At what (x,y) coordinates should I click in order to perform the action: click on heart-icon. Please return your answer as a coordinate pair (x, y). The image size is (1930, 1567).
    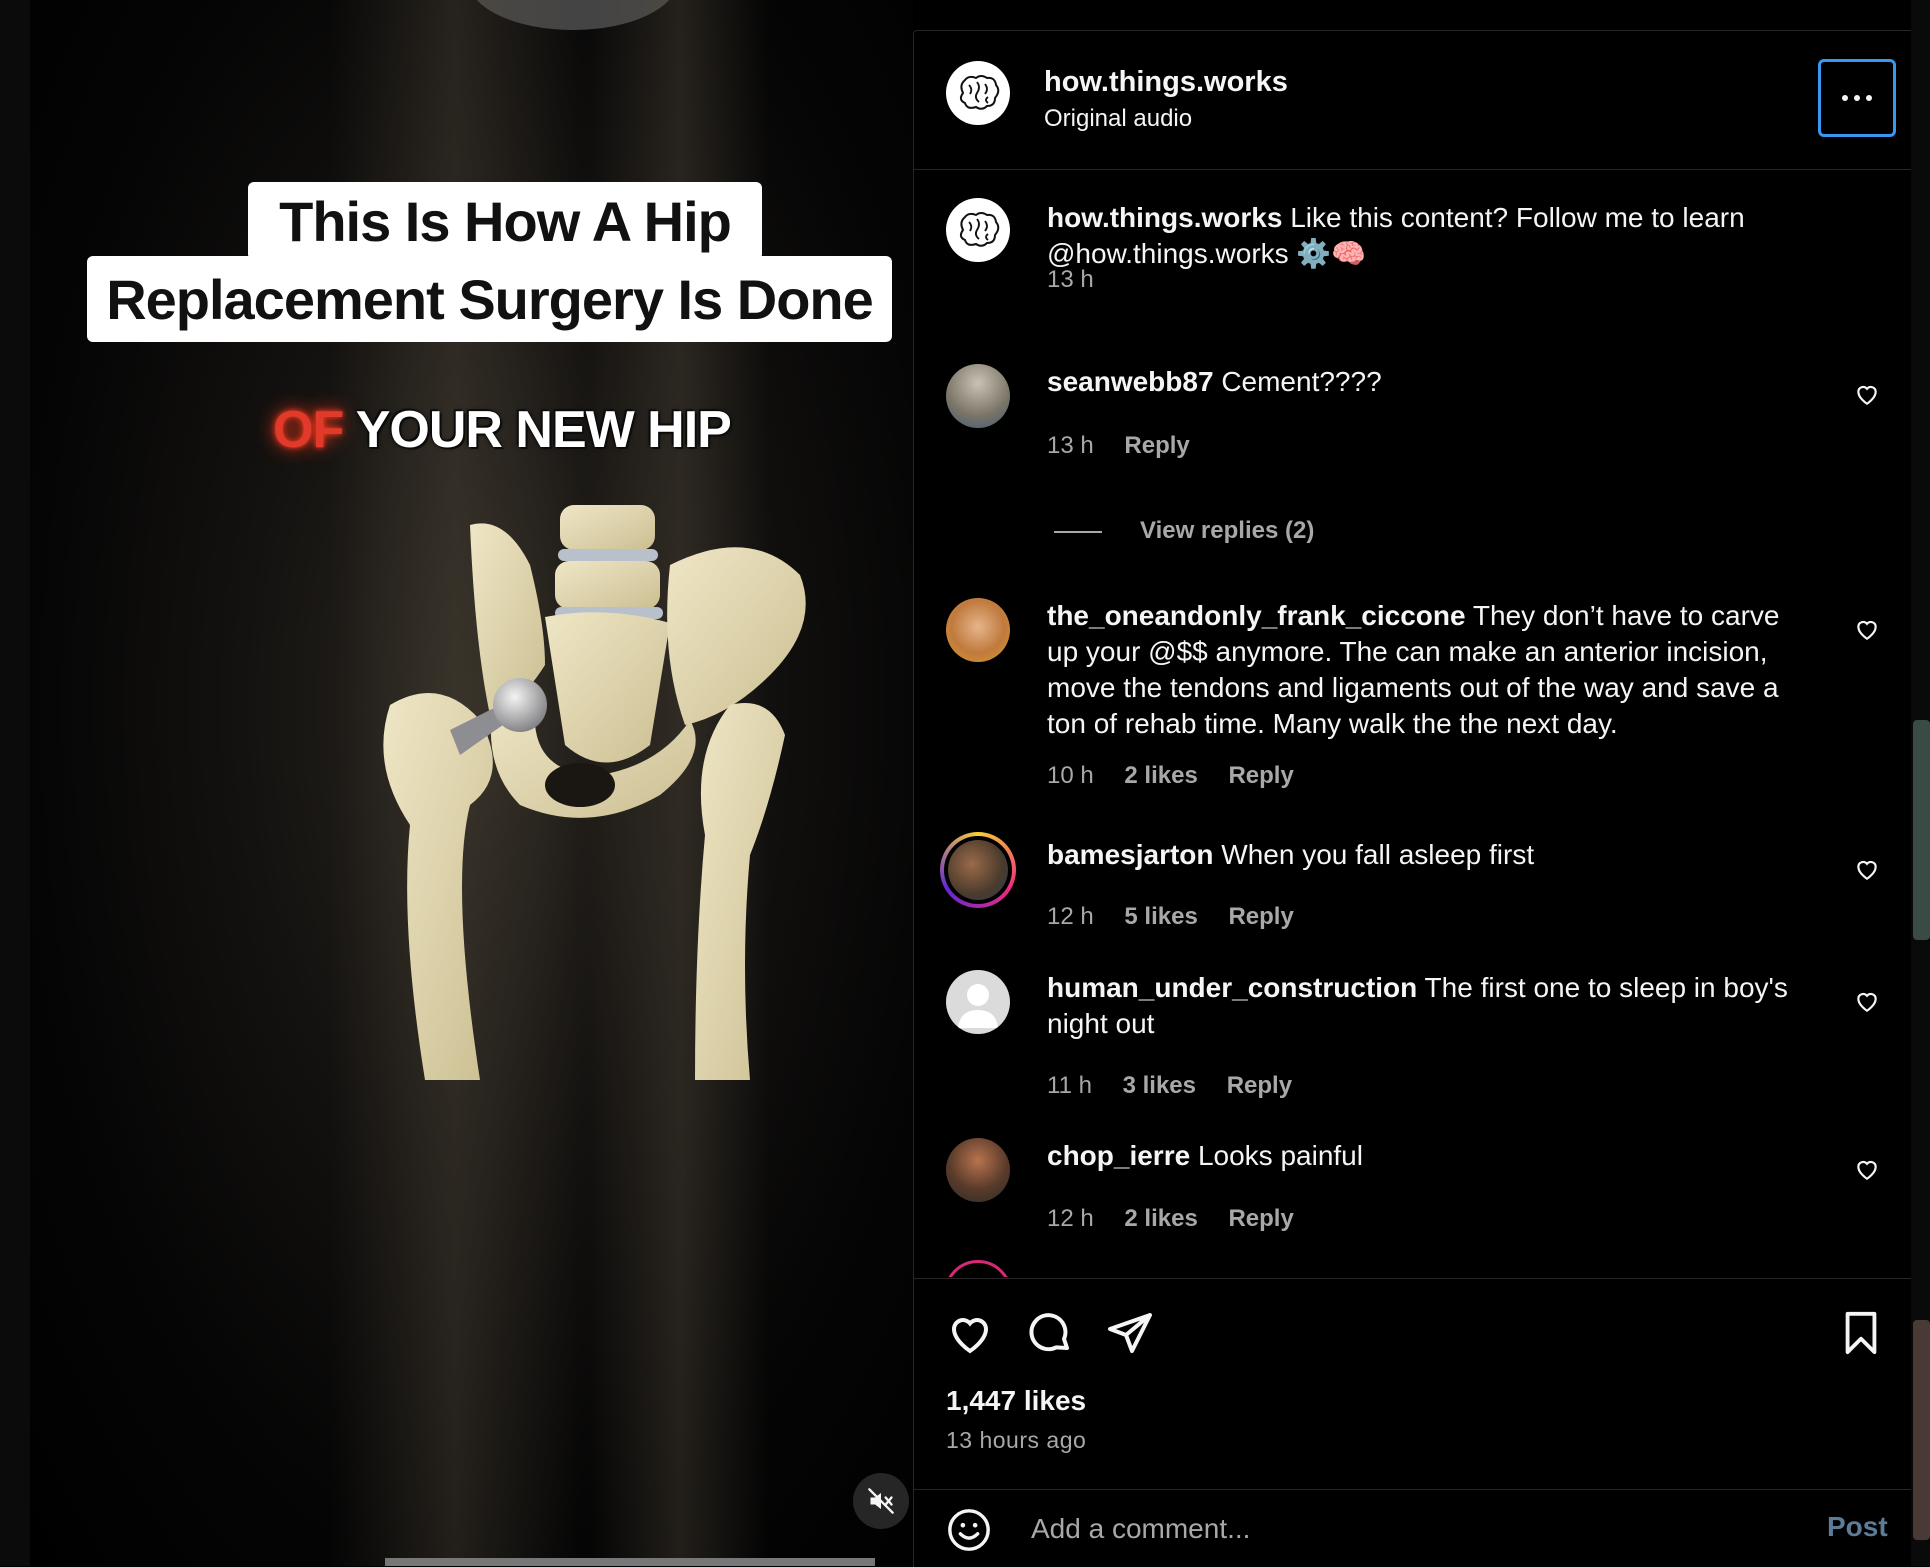
    Looking at the image, I should click on (970, 1333).